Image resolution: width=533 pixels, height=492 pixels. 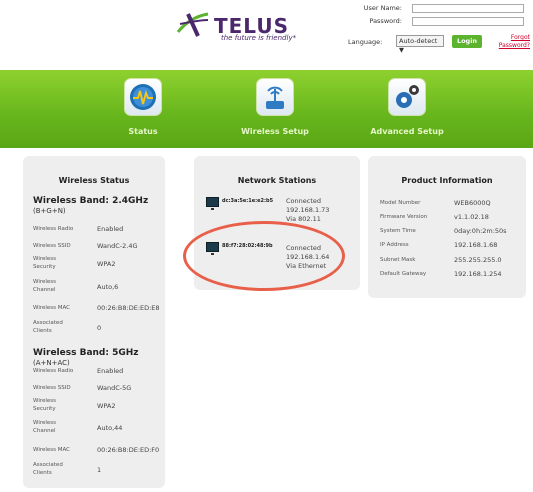 I want to click on nav-status: Status, so click(x=143, y=111).